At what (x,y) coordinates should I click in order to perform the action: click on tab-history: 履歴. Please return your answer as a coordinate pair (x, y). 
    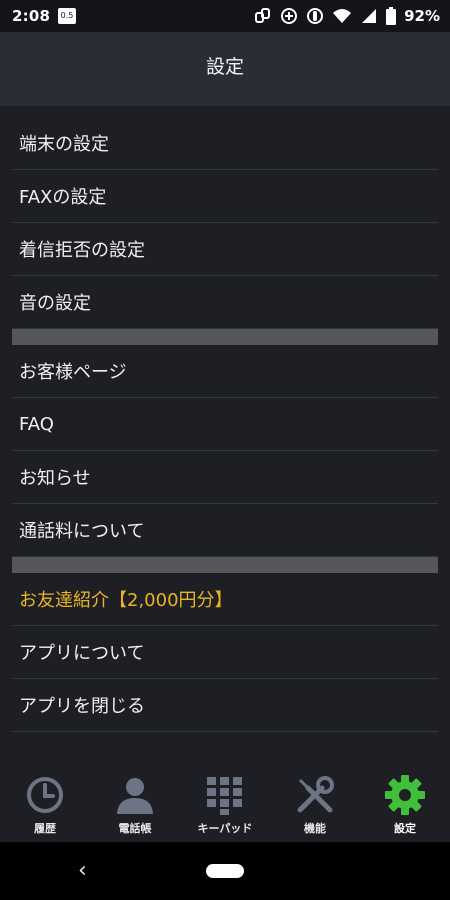
    Looking at the image, I should click on (45, 801).